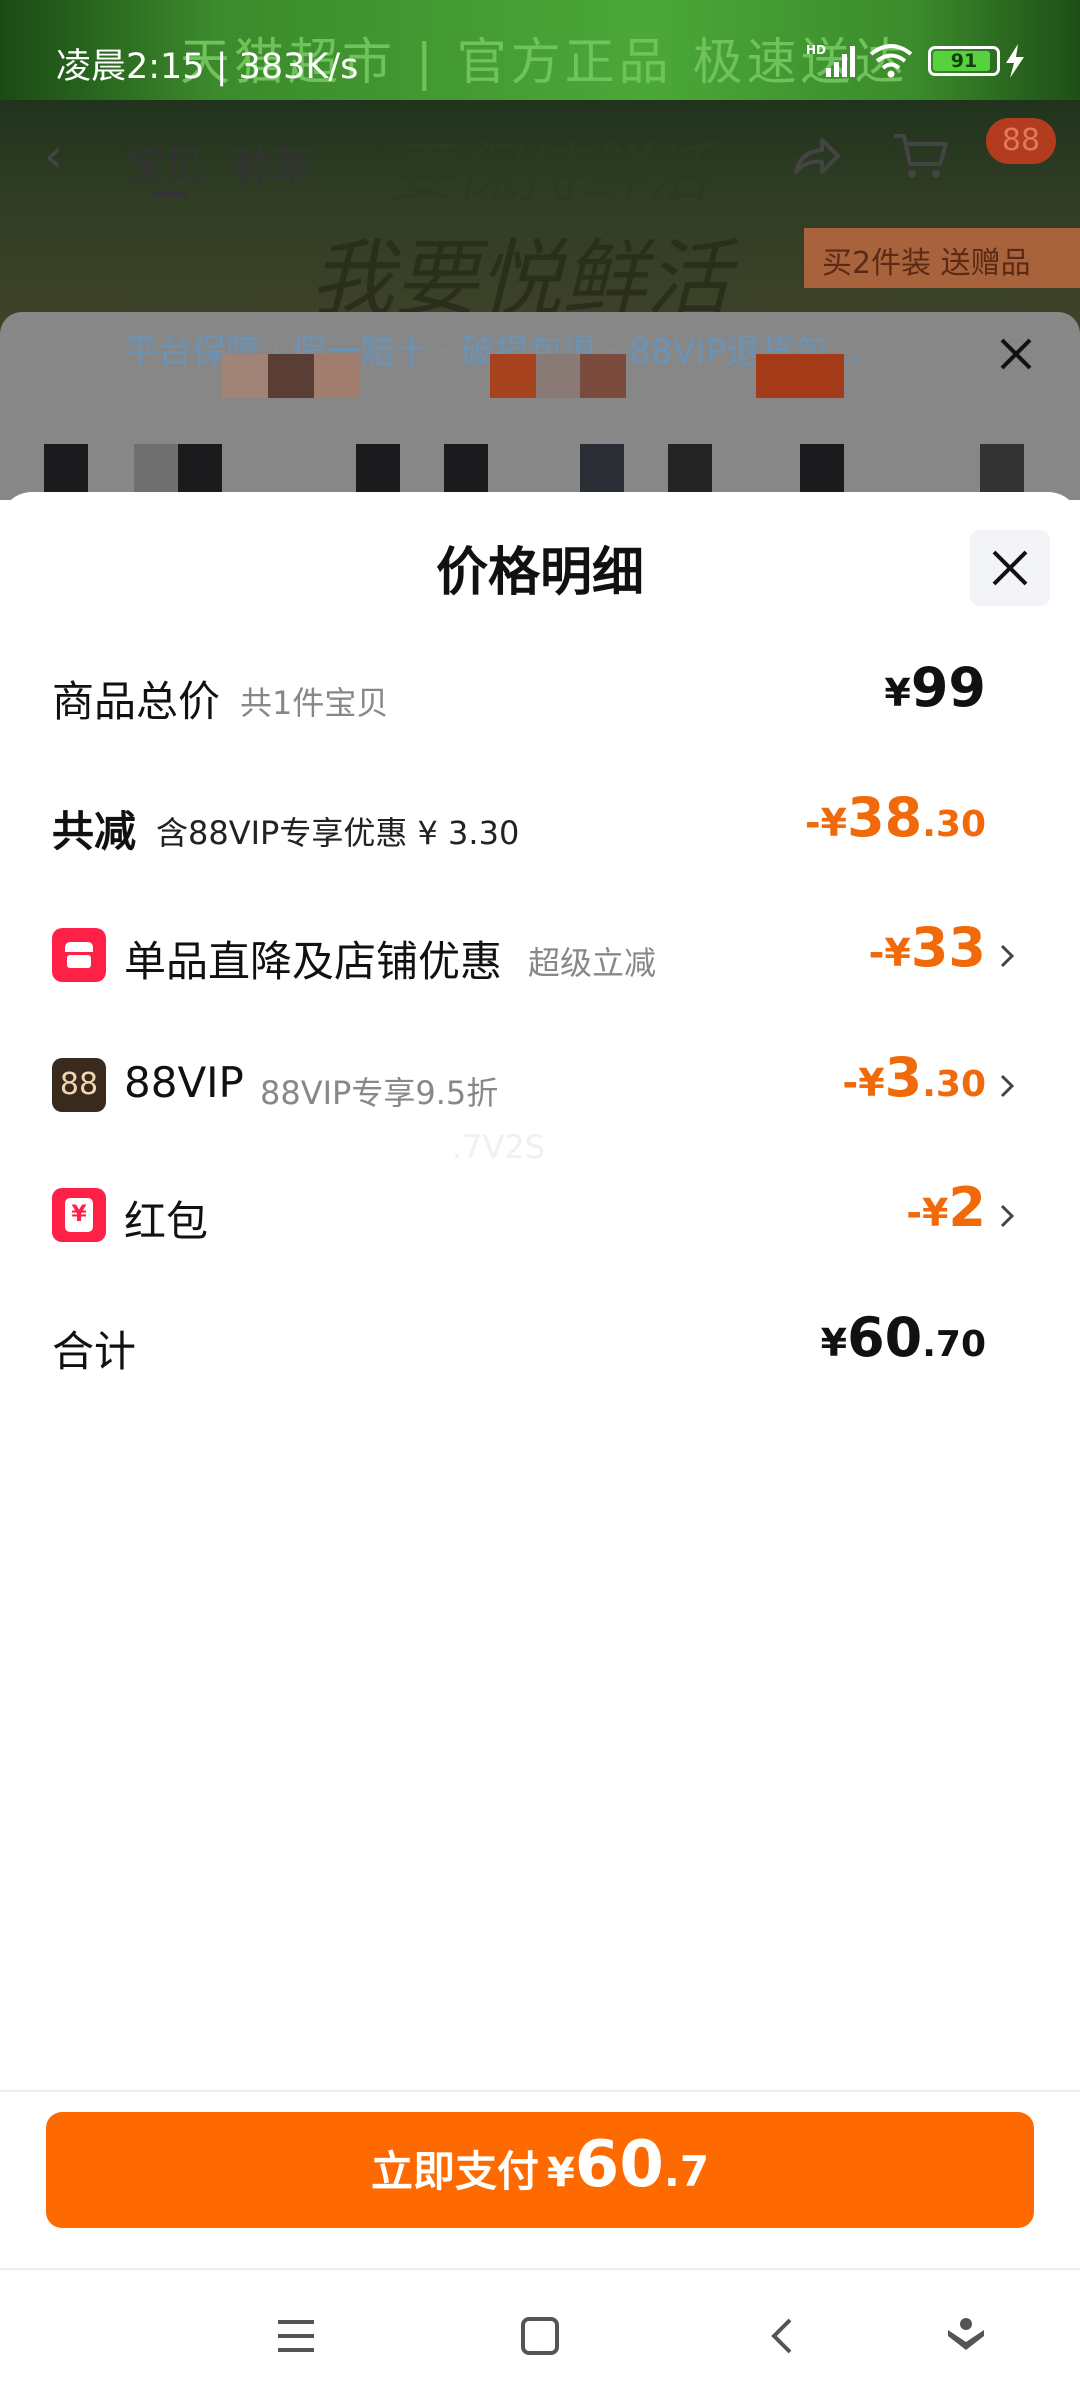 Image resolution: width=1080 pixels, height=2400 pixels. What do you see at coordinates (817, 156) in the screenshot?
I see `share-icon` at bounding box center [817, 156].